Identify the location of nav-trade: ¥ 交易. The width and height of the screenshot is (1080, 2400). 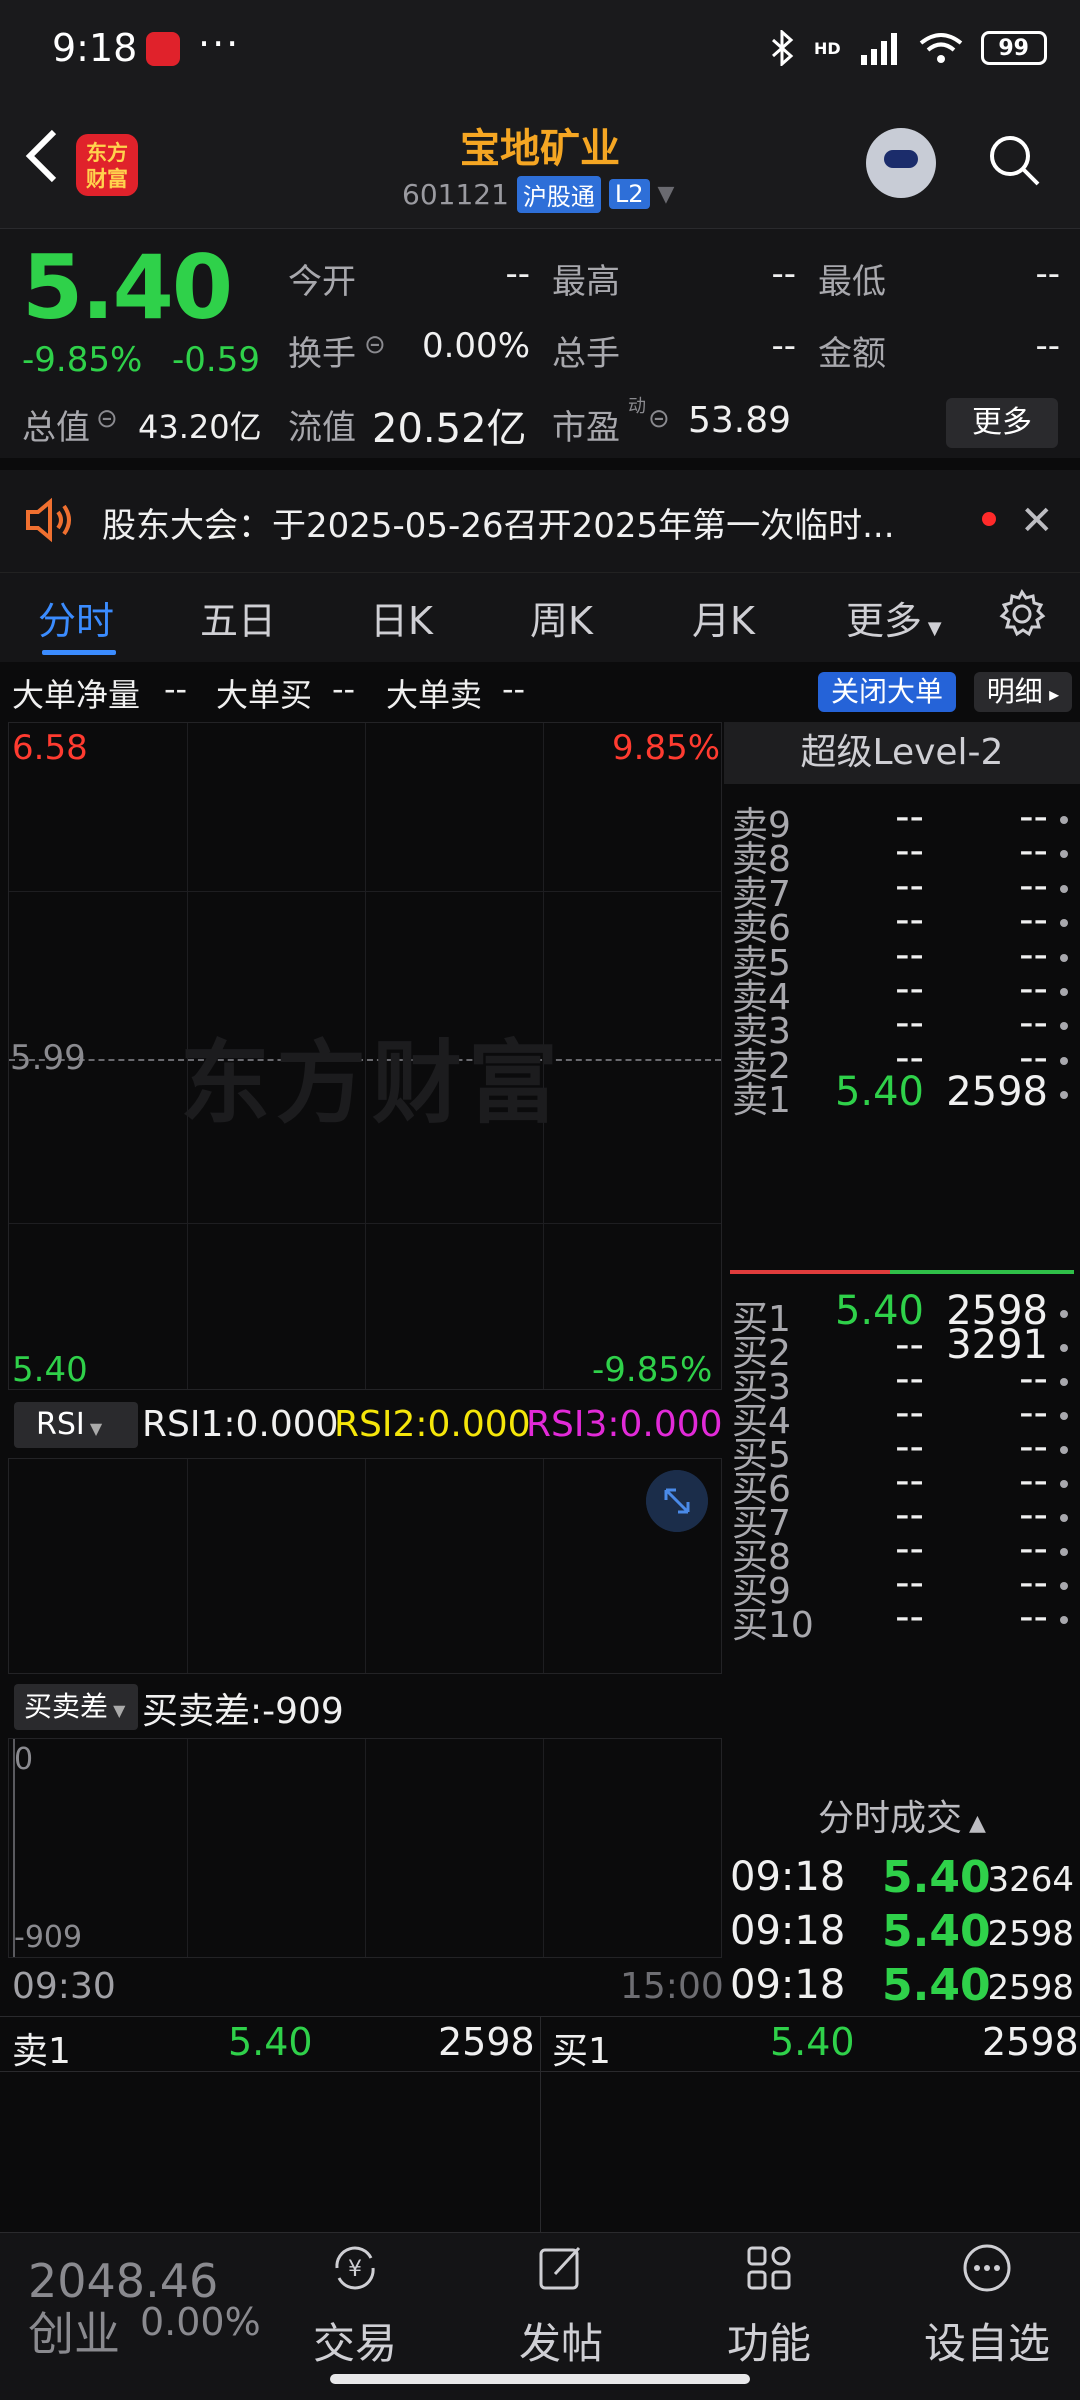
(355, 2305).